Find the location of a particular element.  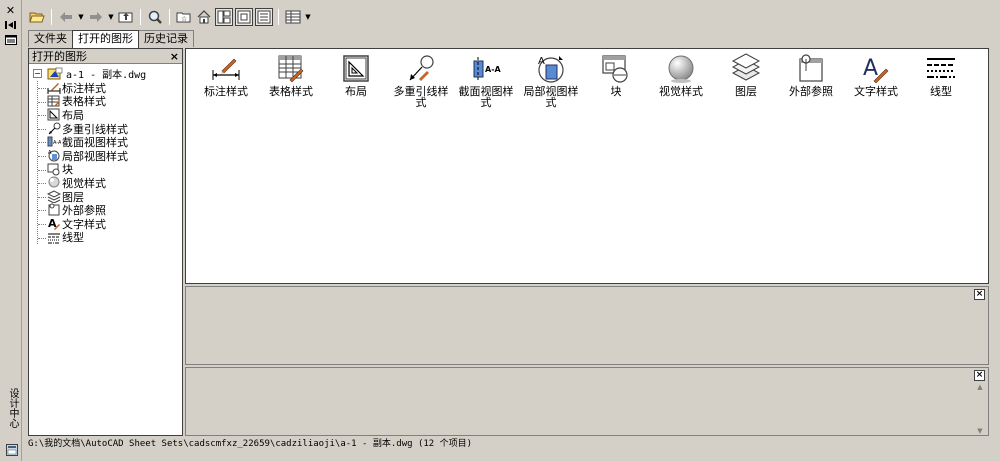

tree-header: 打开的图形 × is located at coordinates (105, 56).